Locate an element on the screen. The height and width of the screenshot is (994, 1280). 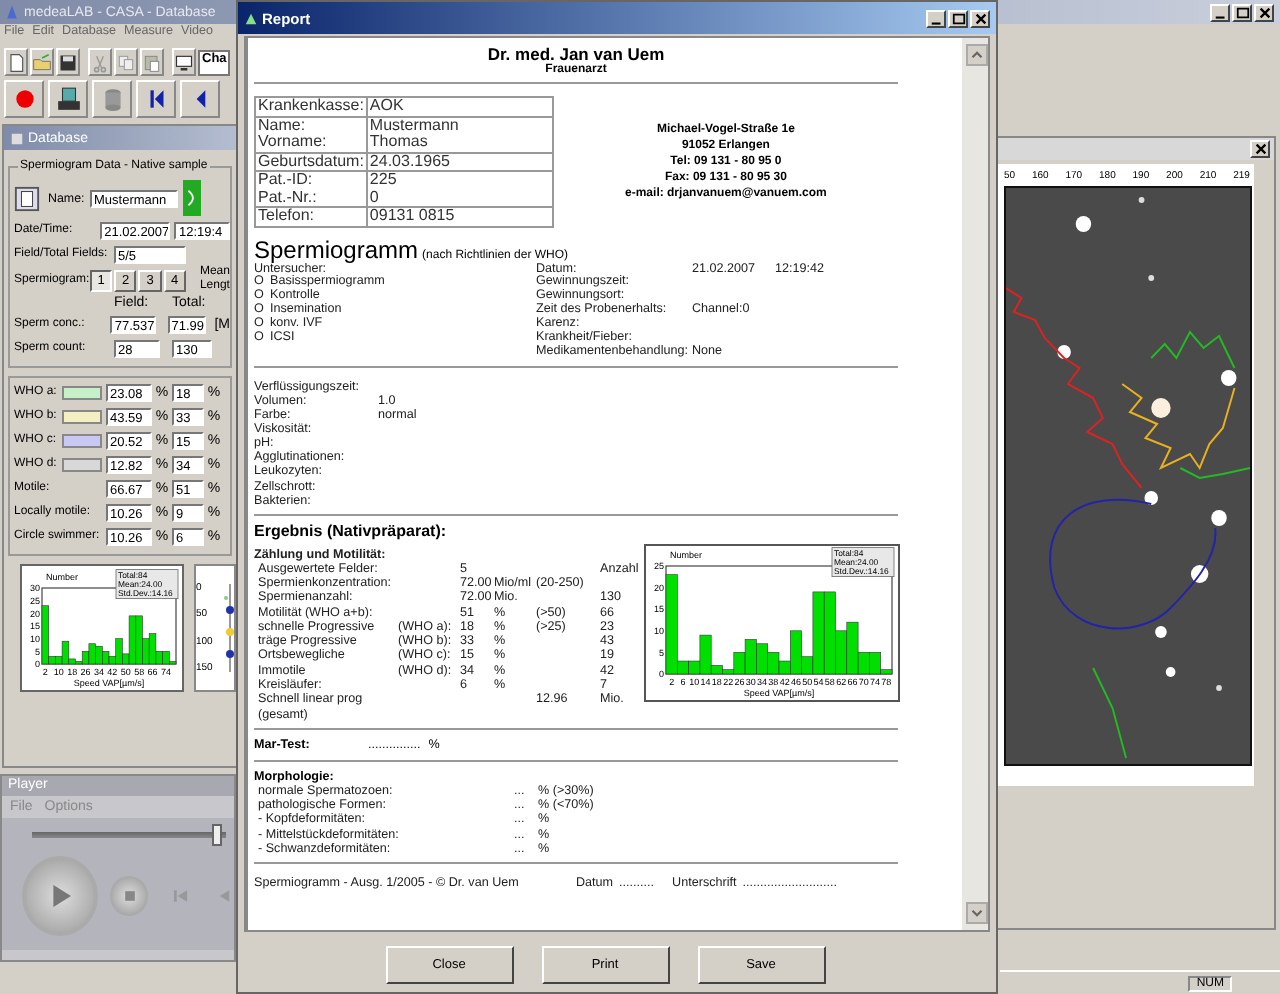
table-cell: Mustermann Thomas is located at coordinates (459, 134).